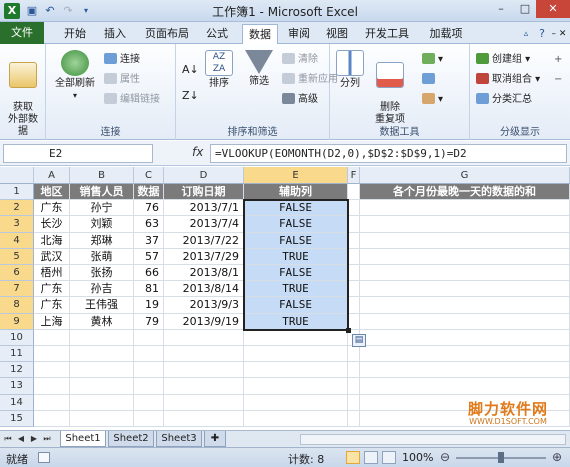 Image resolution: width=570 pixels, height=467 pixels. I want to click on last-sheet-icon: ⏭, so click(47, 439).